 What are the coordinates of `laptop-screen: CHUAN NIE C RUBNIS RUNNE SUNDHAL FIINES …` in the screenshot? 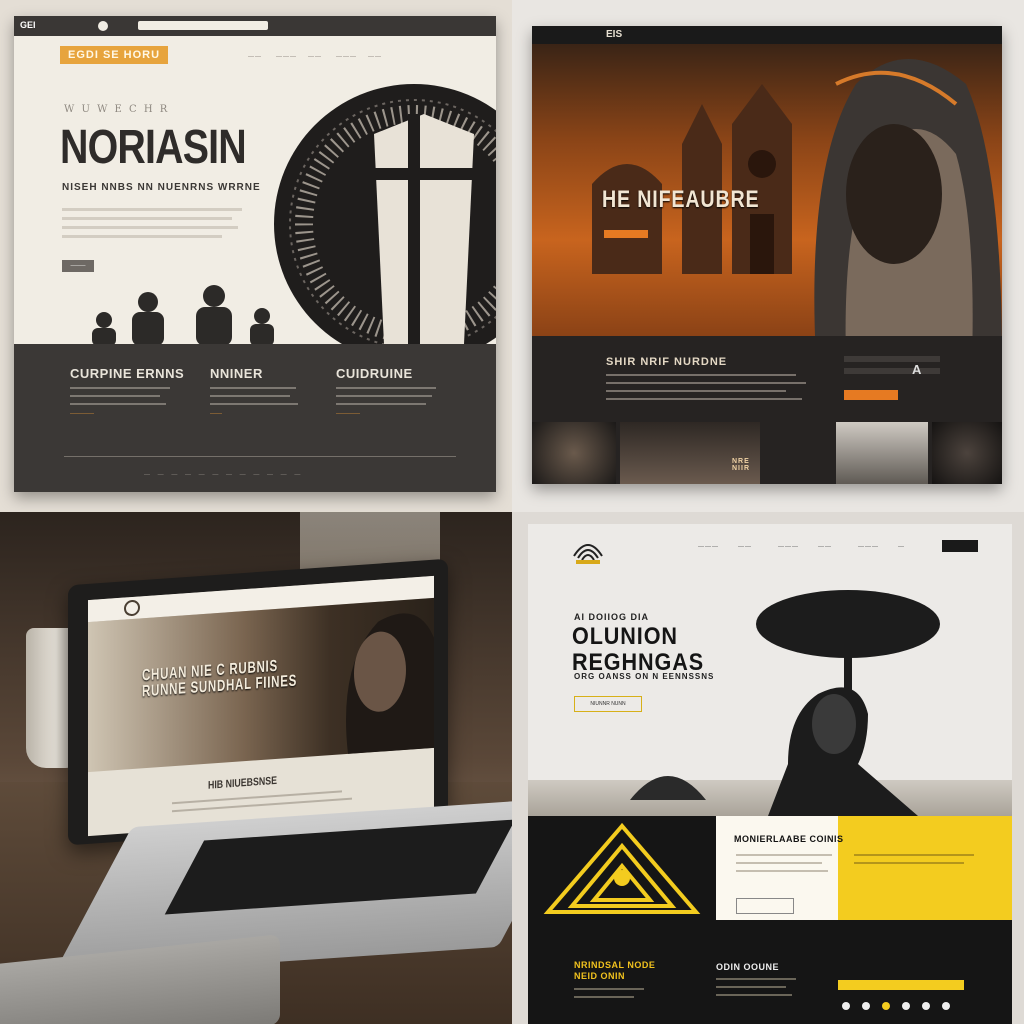 It's located at (261, 706).